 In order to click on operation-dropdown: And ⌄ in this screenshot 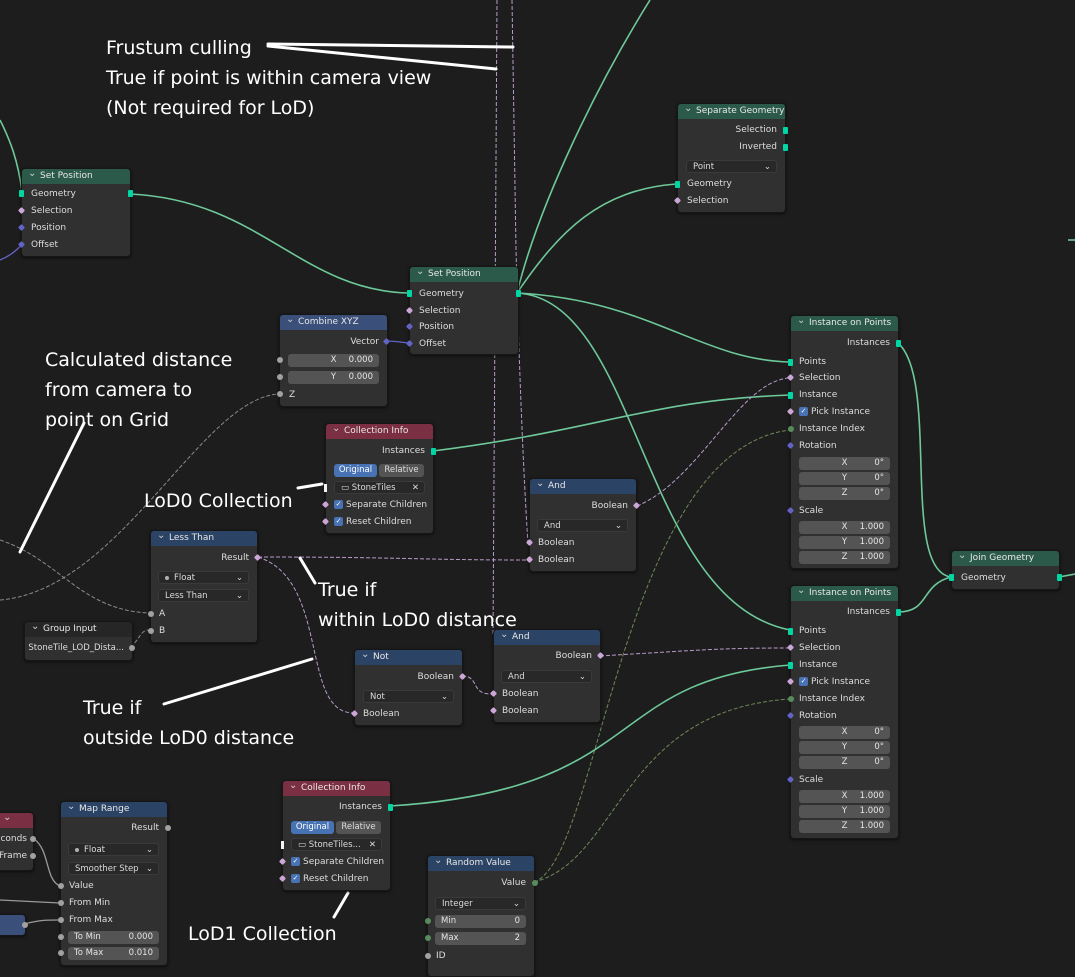, I will do `click(546, 676)`.